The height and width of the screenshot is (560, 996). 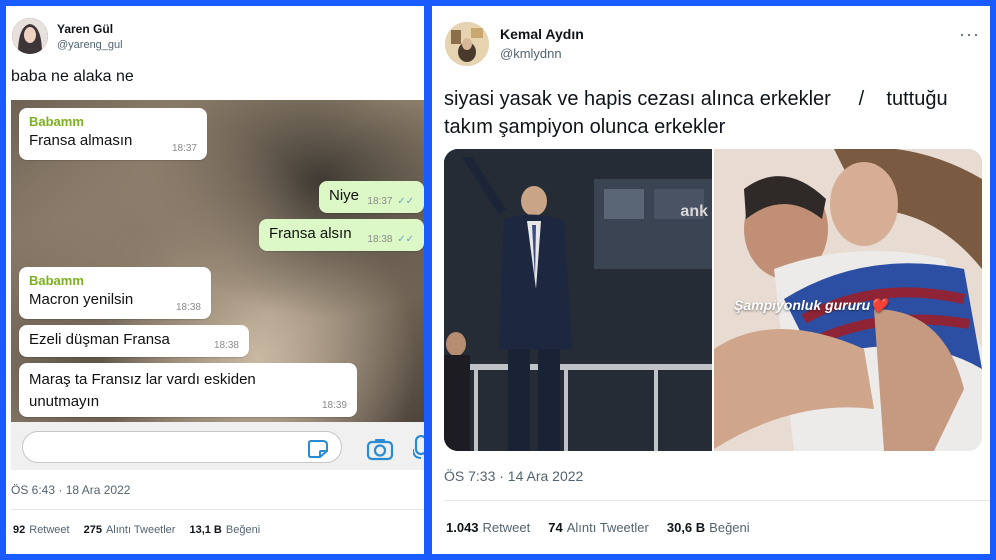 I want to click on like-value: 30,6 B, so click(x=686, y=527).